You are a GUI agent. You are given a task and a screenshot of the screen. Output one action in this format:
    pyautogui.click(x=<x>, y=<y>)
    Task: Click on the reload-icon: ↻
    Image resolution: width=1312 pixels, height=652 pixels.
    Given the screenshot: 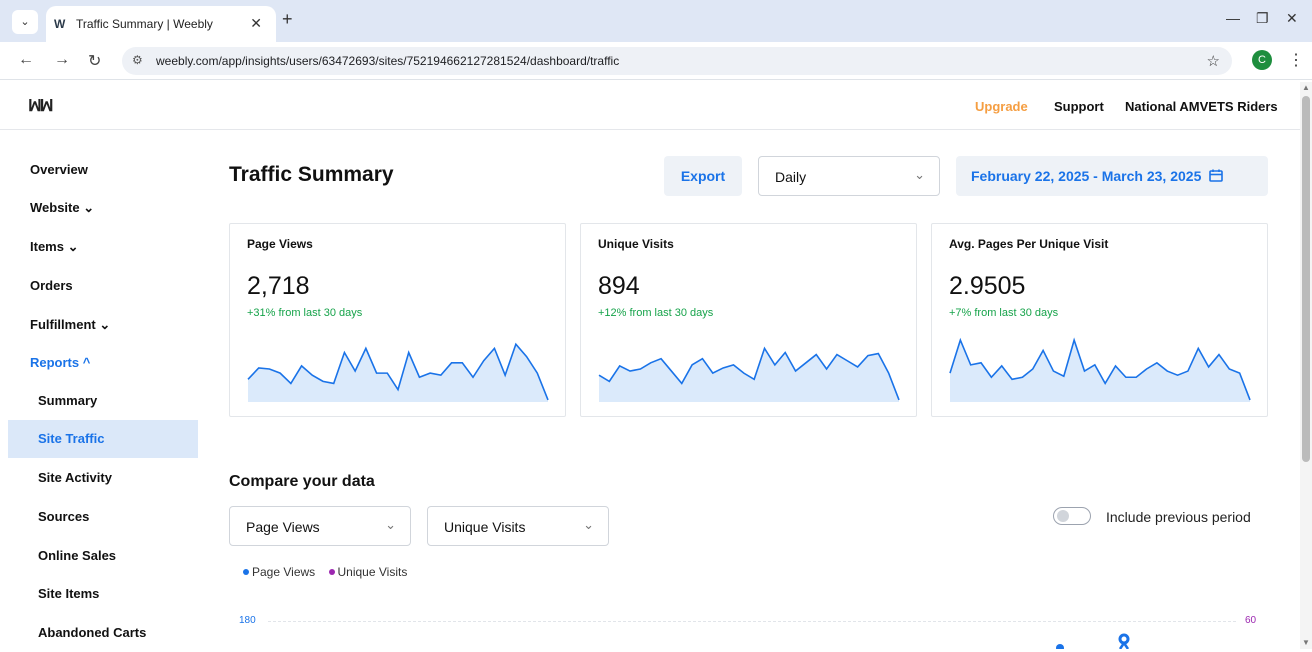 What is the action you would take?
    pyautogui.click(x=94, y=61)
    